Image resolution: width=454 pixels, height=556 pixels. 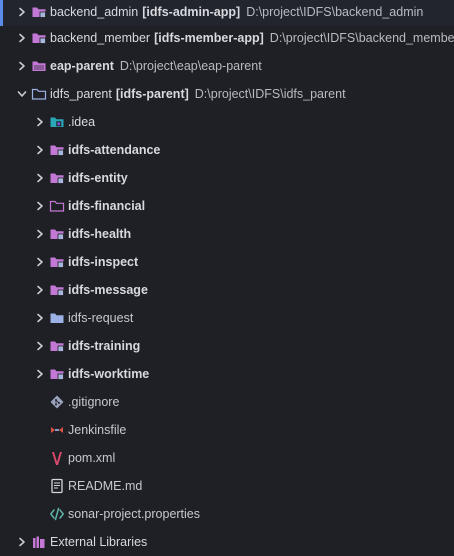 What do you see at coordinates (227, 430) in the screenshot?
I see `tree-item-jenkinsfile: Jenkinsfile` at bounding box center [227, 430].